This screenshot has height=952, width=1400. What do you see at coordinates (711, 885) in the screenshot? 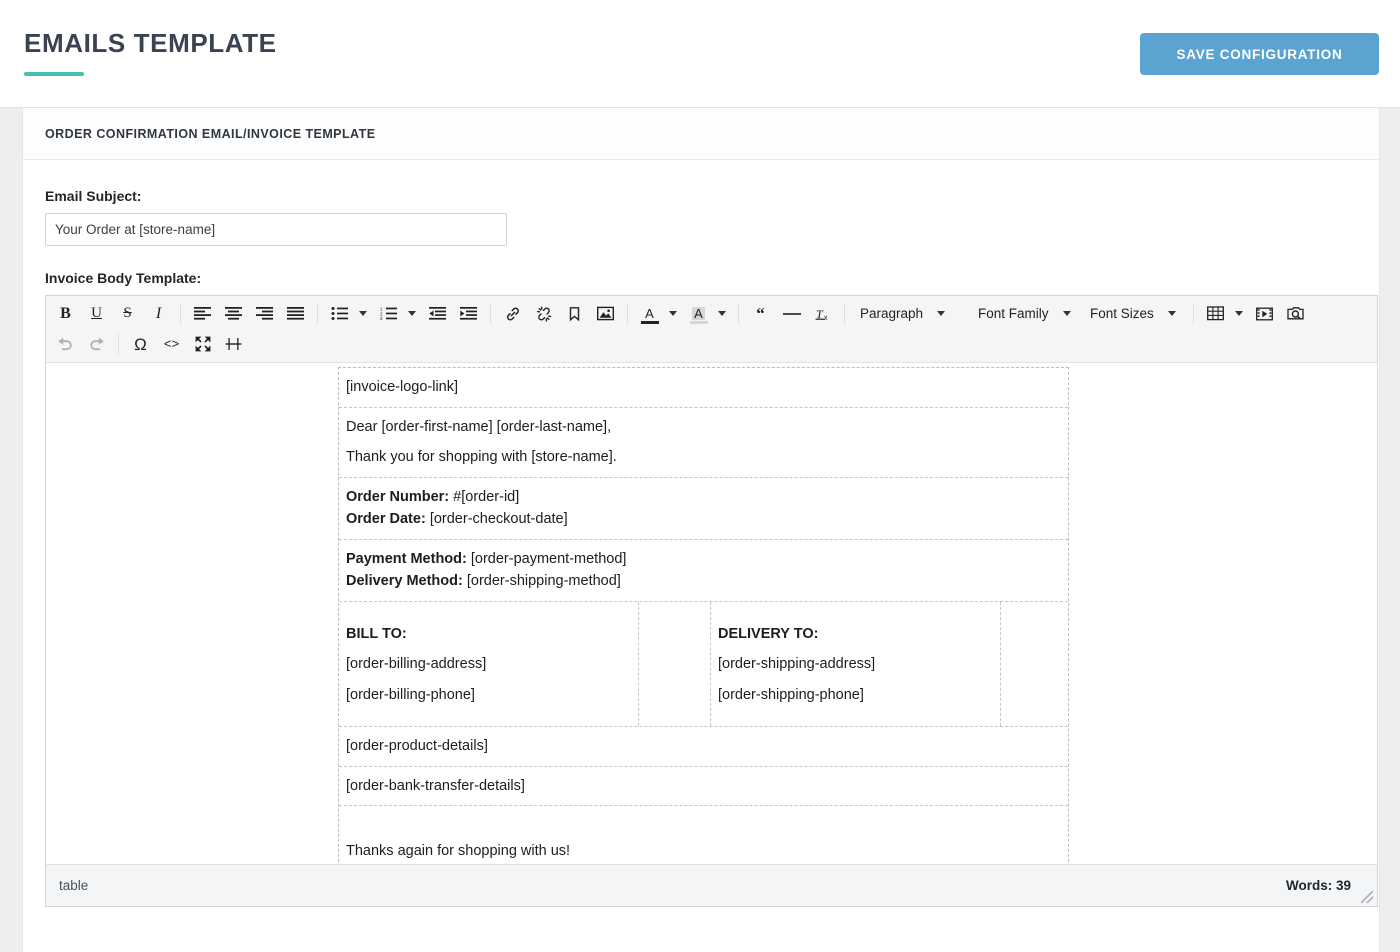
I see `editor-status-bar: table Words: 39` at bounding box center [711, 885].